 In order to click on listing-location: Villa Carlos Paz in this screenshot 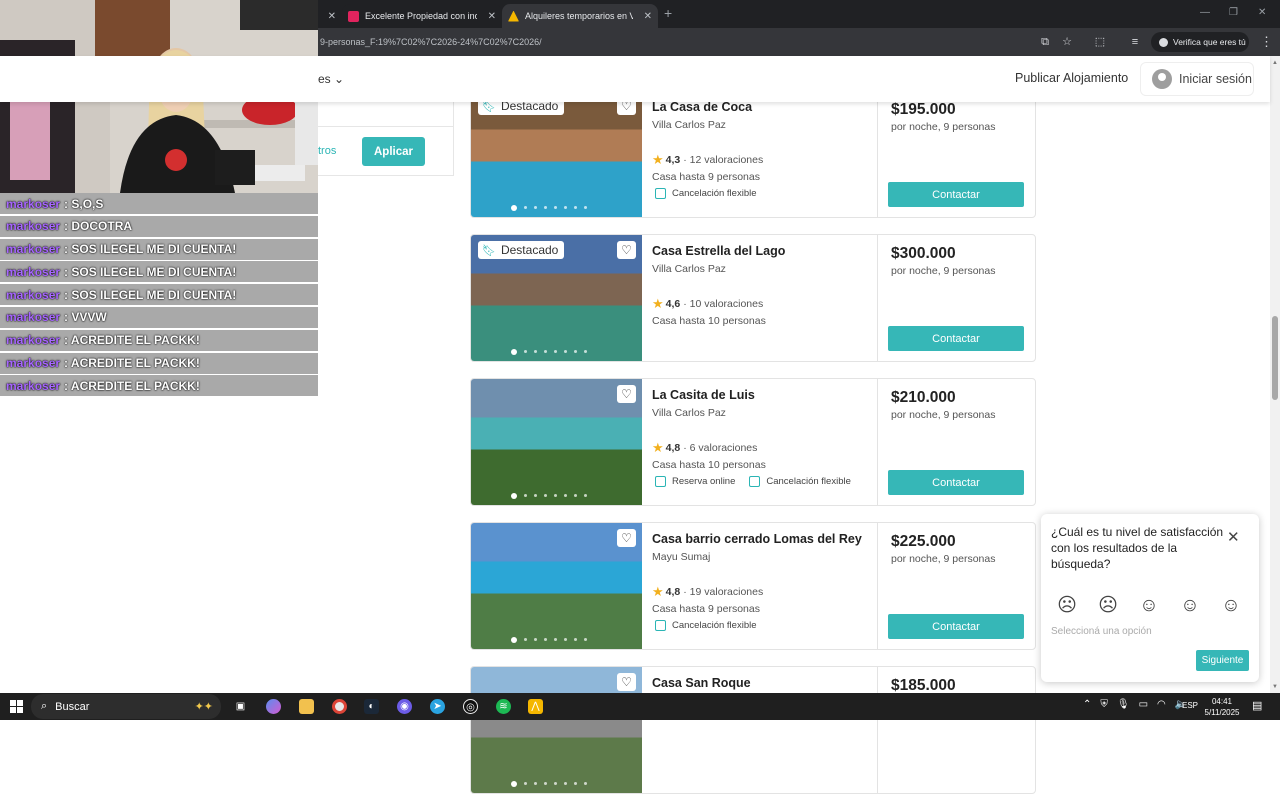, I will do `click(689, 125)`.